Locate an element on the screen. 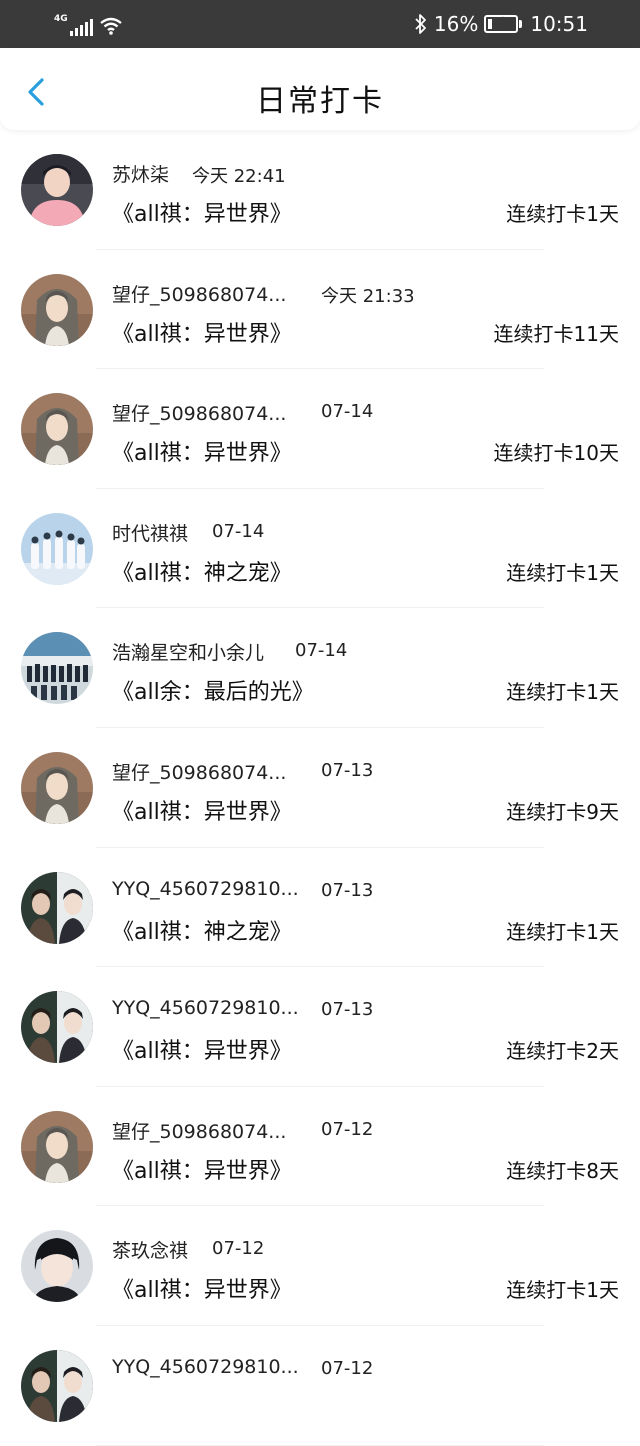 Image resolution: width=640 pixels, height=1446 pixels. divider is located at coordinates (320, 1445).